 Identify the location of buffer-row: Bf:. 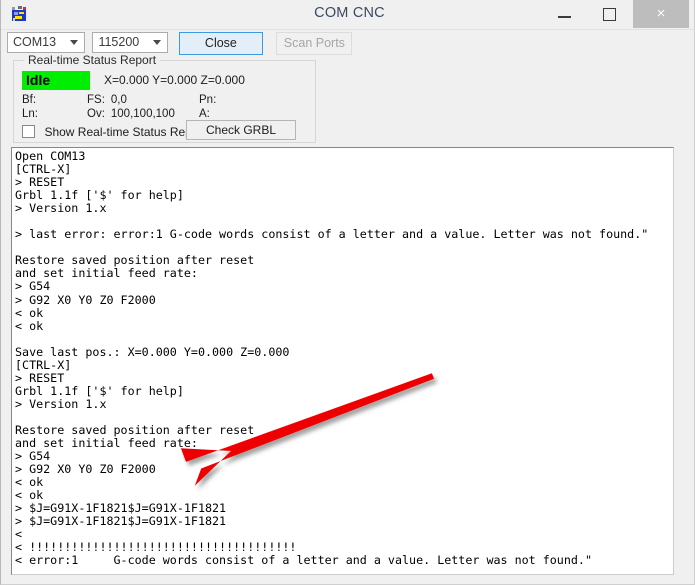
(32, 100).